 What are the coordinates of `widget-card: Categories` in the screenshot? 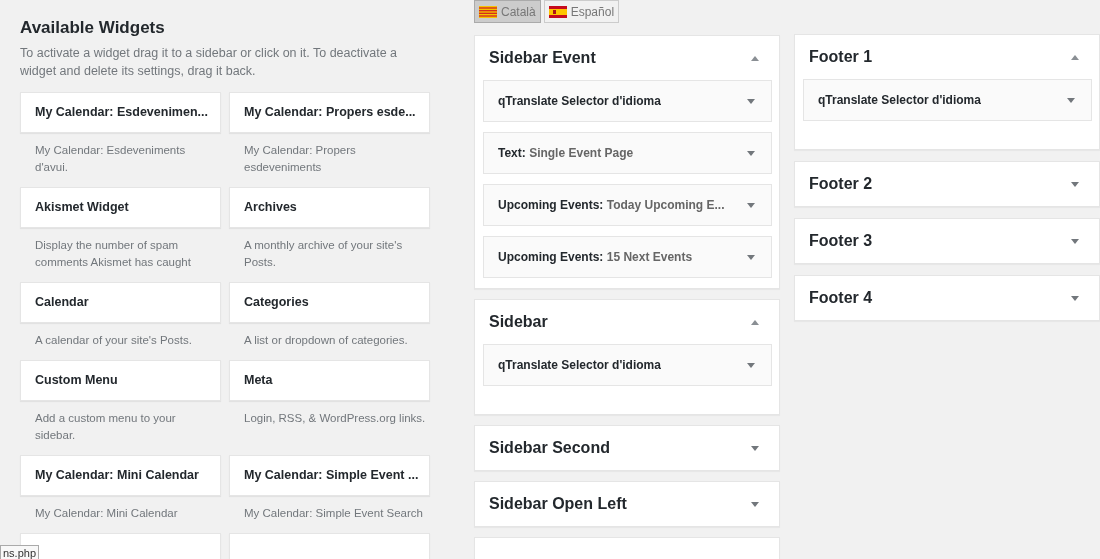 It's located at (329, 302).